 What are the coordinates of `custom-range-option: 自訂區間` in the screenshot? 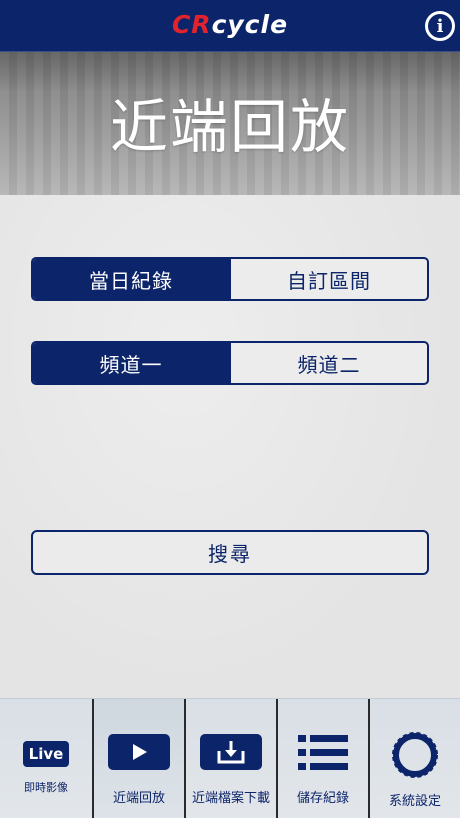 It's located at (328, 279).